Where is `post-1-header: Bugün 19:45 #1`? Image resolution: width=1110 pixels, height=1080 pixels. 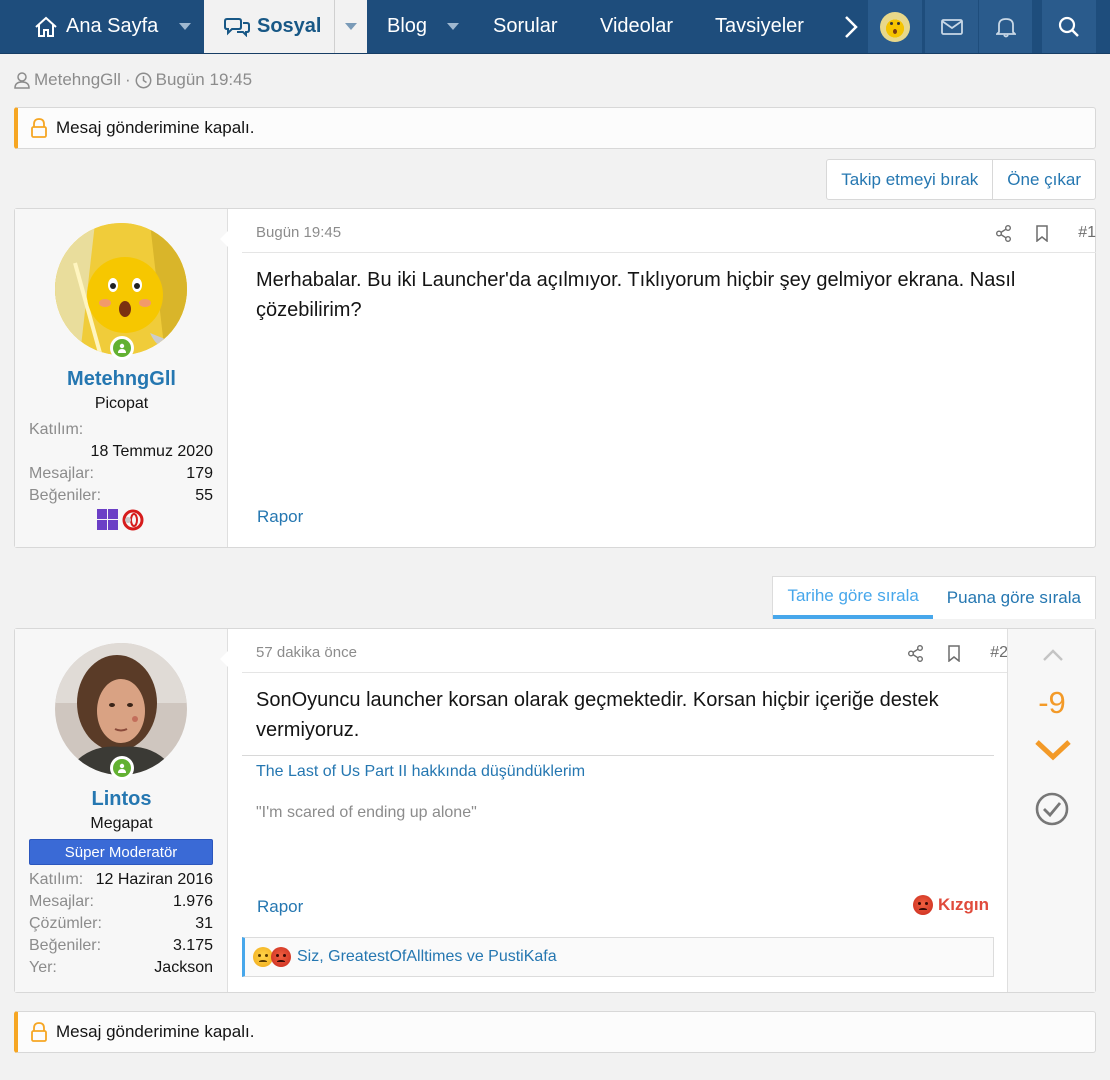 post-1-header: Bugün 19:45 #1 is located at coordinates (669, 233).